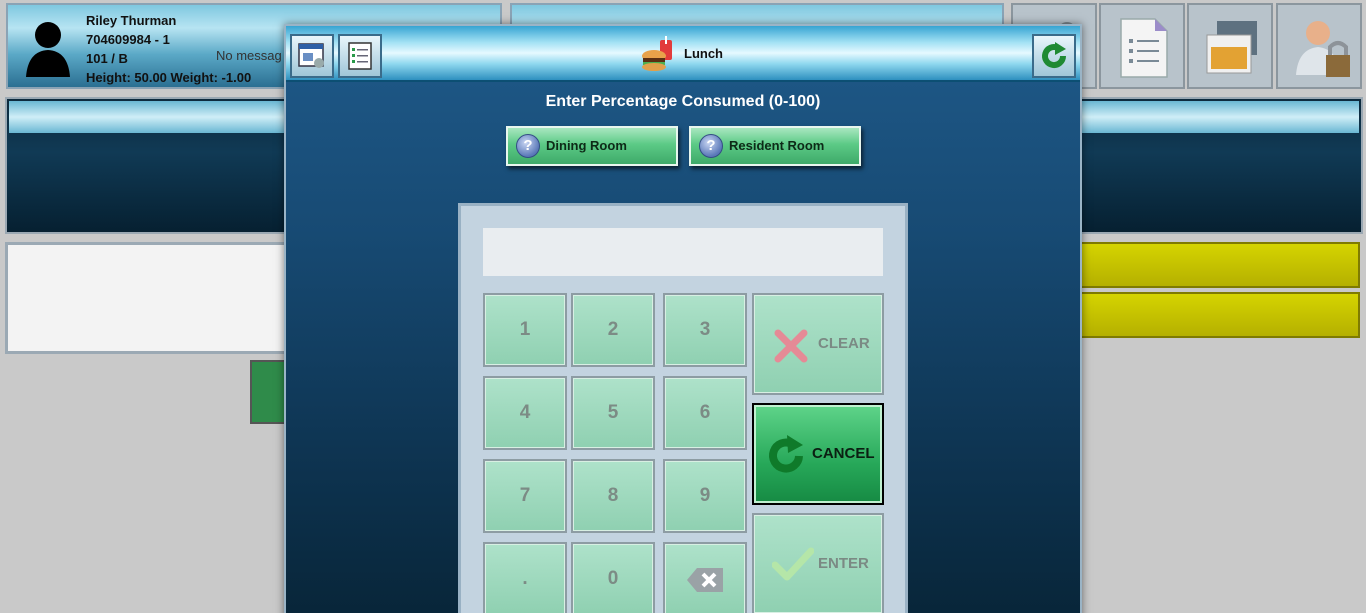 Image resolution: width=1366 pixels, height=613 pixels. I want to click on cancel-button: CANCEL, so click(818, 454).